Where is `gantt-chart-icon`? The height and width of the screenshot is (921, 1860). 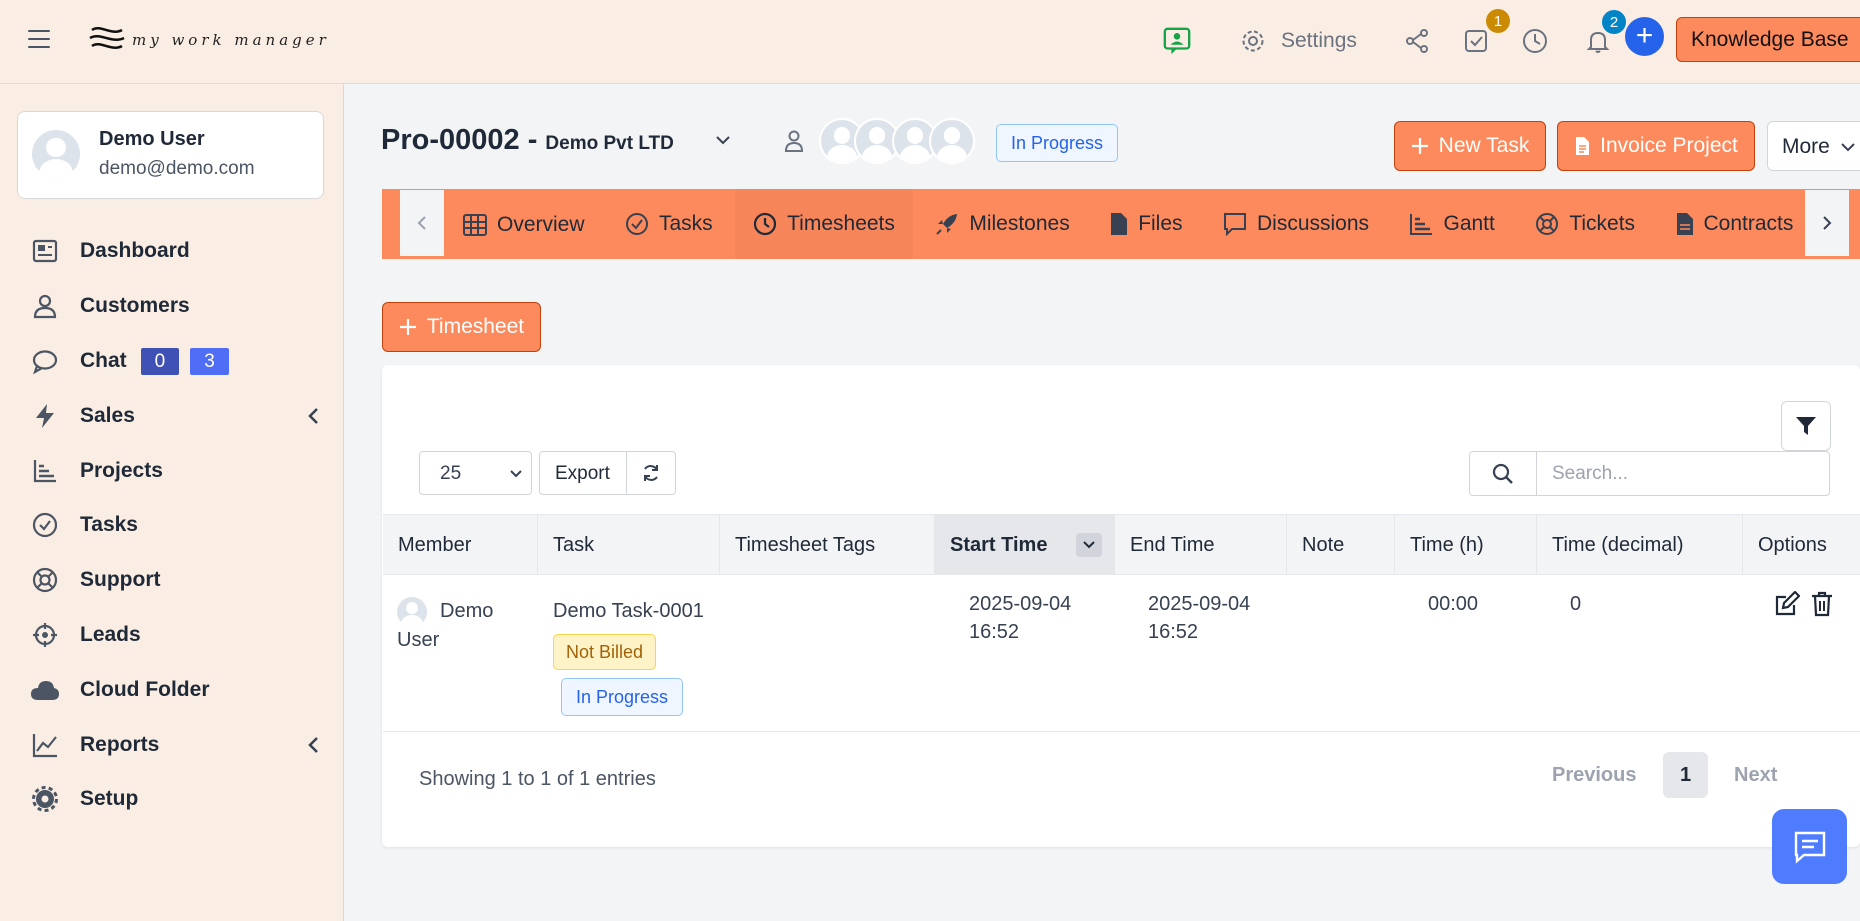 gantt-chart-icon is located at coordinates (1421, 224).